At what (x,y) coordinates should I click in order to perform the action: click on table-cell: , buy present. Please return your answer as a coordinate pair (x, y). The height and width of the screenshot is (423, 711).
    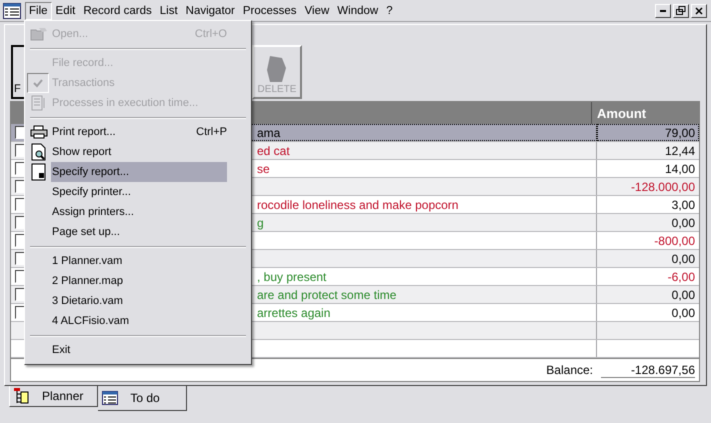
    Looking at the image, I should click on (291, 277).